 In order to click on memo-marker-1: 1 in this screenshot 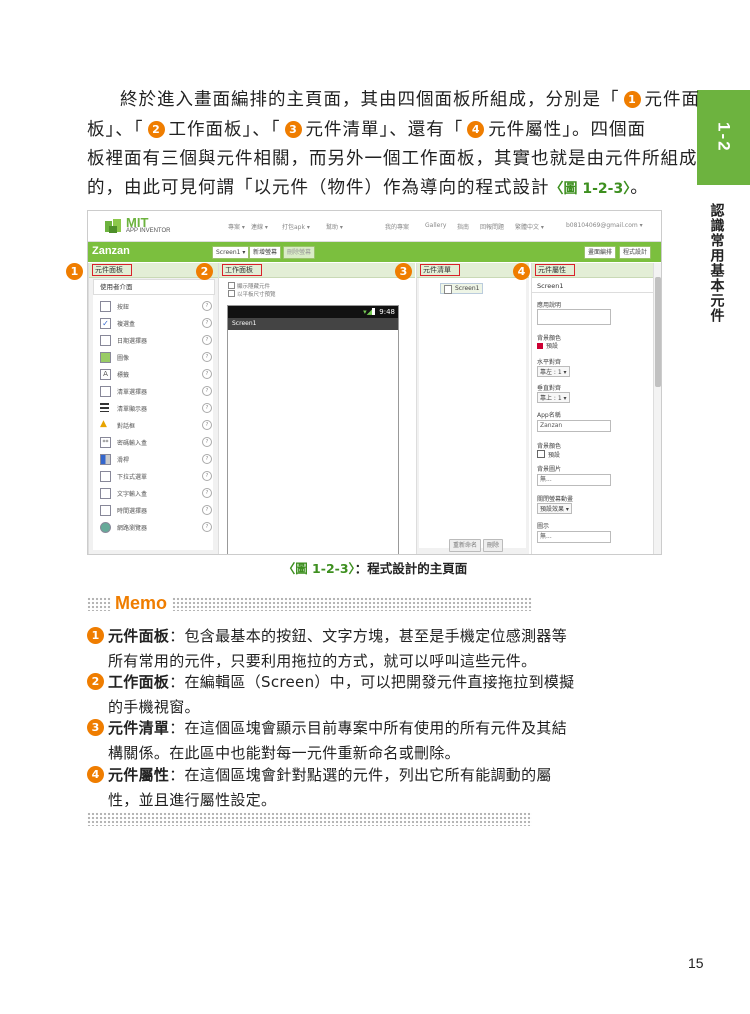, I will do `click(95, 635)`.